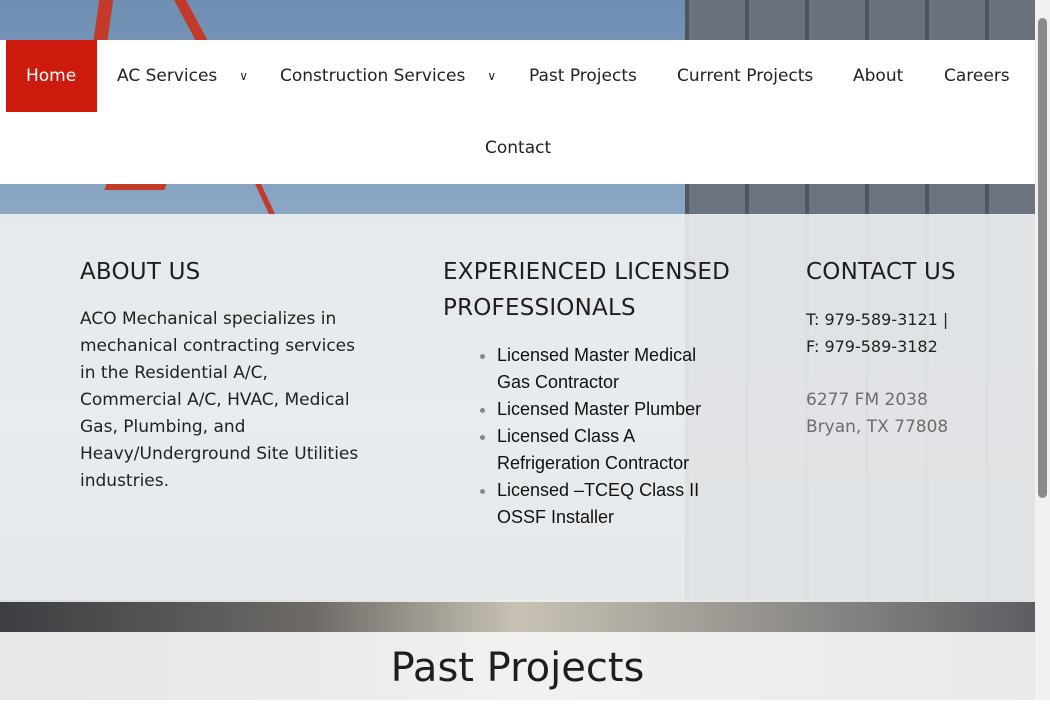 The width and height of the screenshot is (1050, 704). I want to click on nav-current-projects-label: Current Projects, so click(745, 76).